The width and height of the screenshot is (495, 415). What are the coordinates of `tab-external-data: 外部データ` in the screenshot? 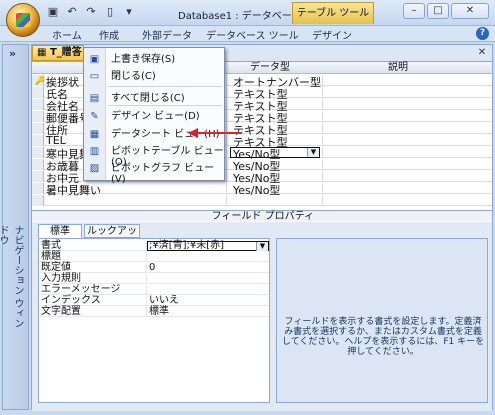 It's located at (167, 34).